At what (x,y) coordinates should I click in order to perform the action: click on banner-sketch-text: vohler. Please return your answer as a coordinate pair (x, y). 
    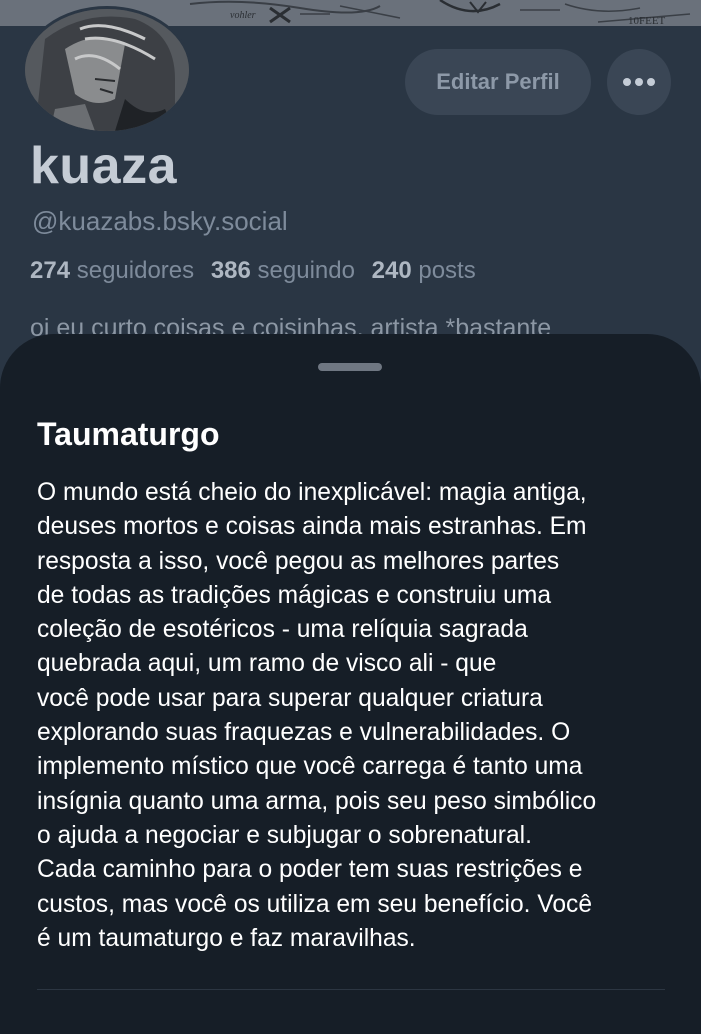
    Looking at the image, I should click on (243, 15).